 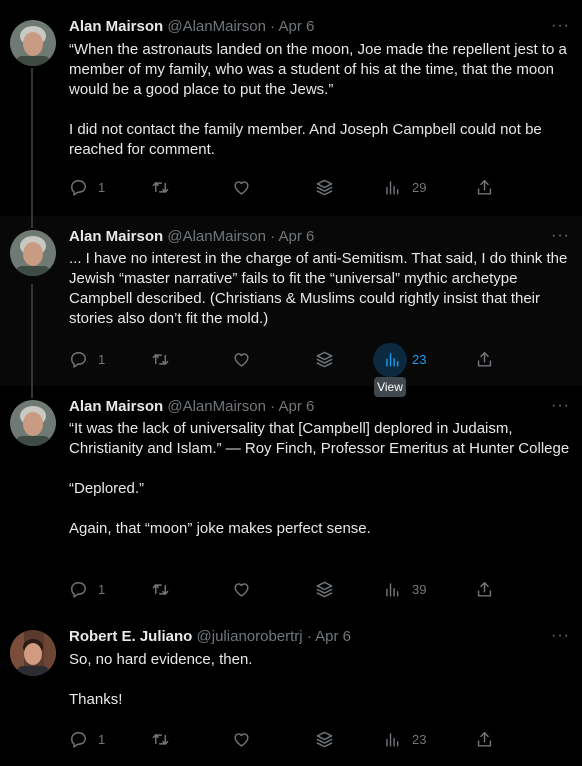 I want to click on tweet-actions: 1 23, so click(x=289, y=360).